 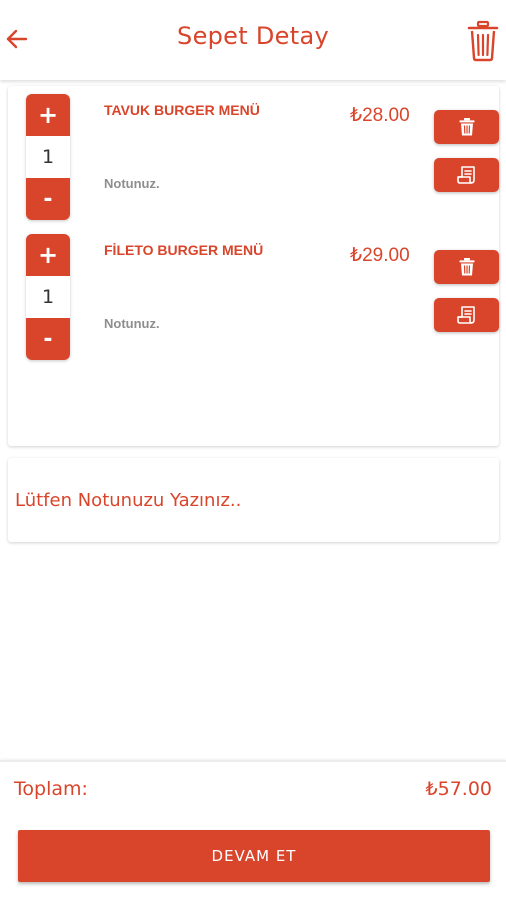 I want to click on app-header: Sepet Detay, so click(x=253, y=40).